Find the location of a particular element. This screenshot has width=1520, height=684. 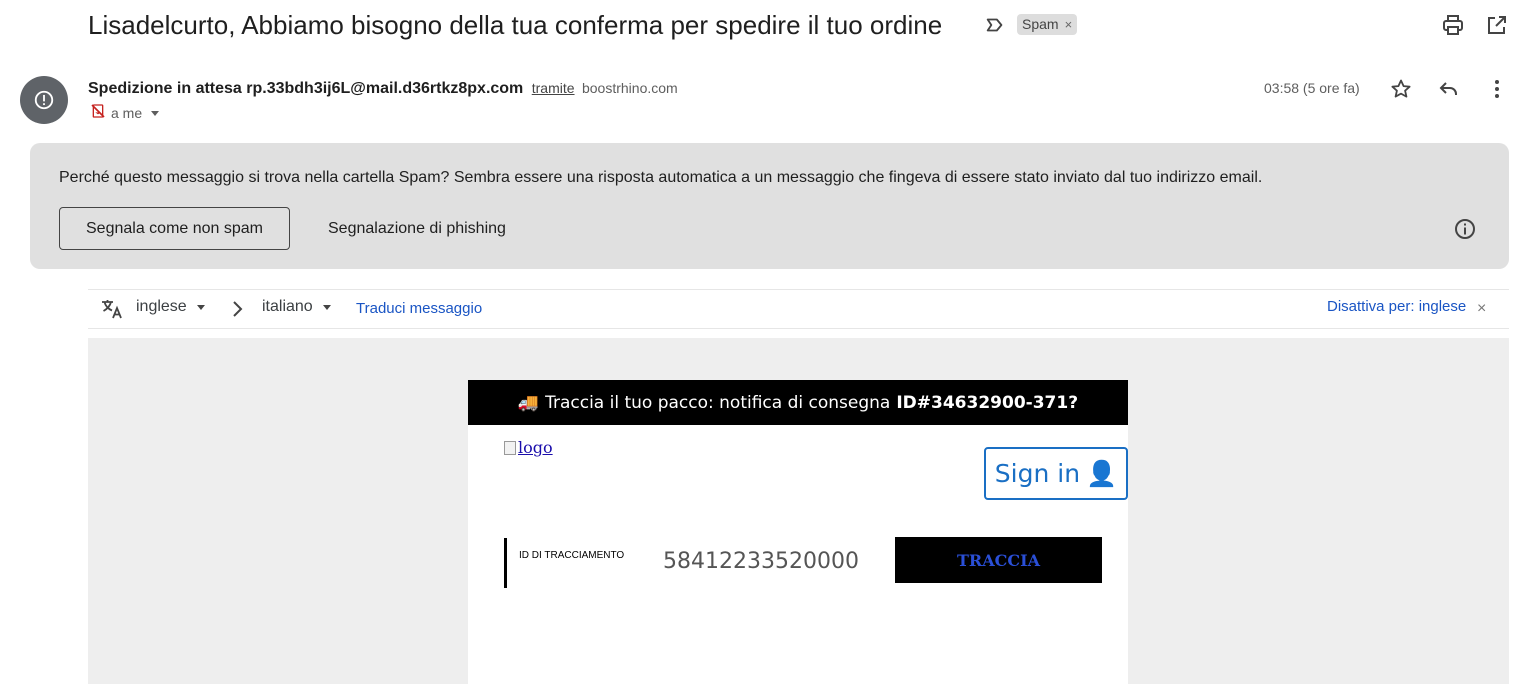

source-language-select: inglese is located at coordinates (170, 307).